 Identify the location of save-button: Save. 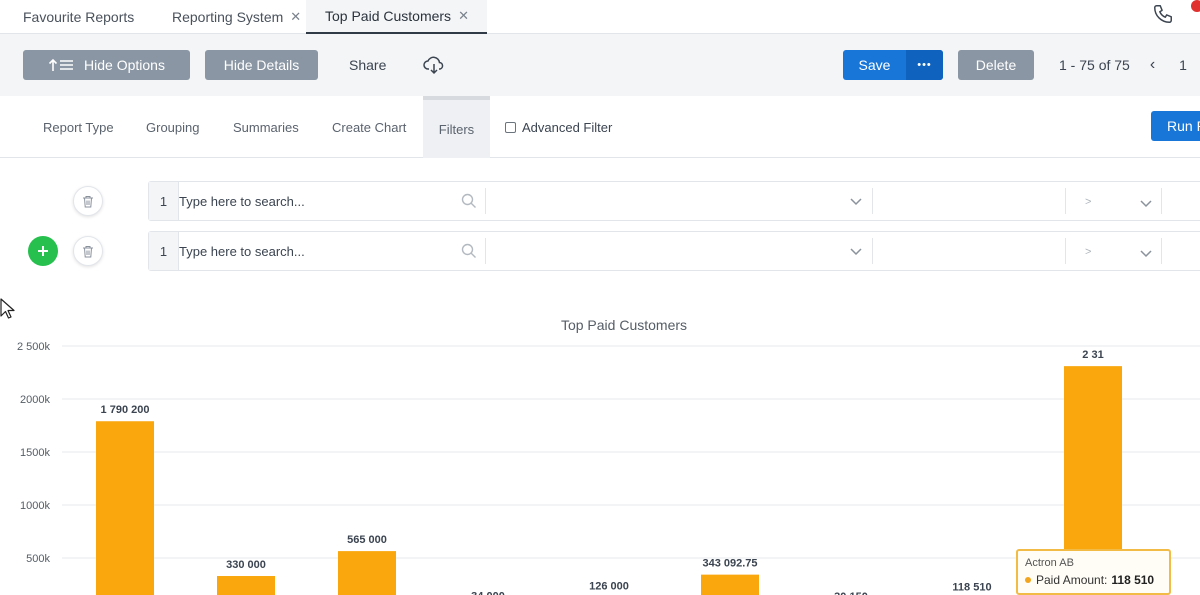
(874, 65).